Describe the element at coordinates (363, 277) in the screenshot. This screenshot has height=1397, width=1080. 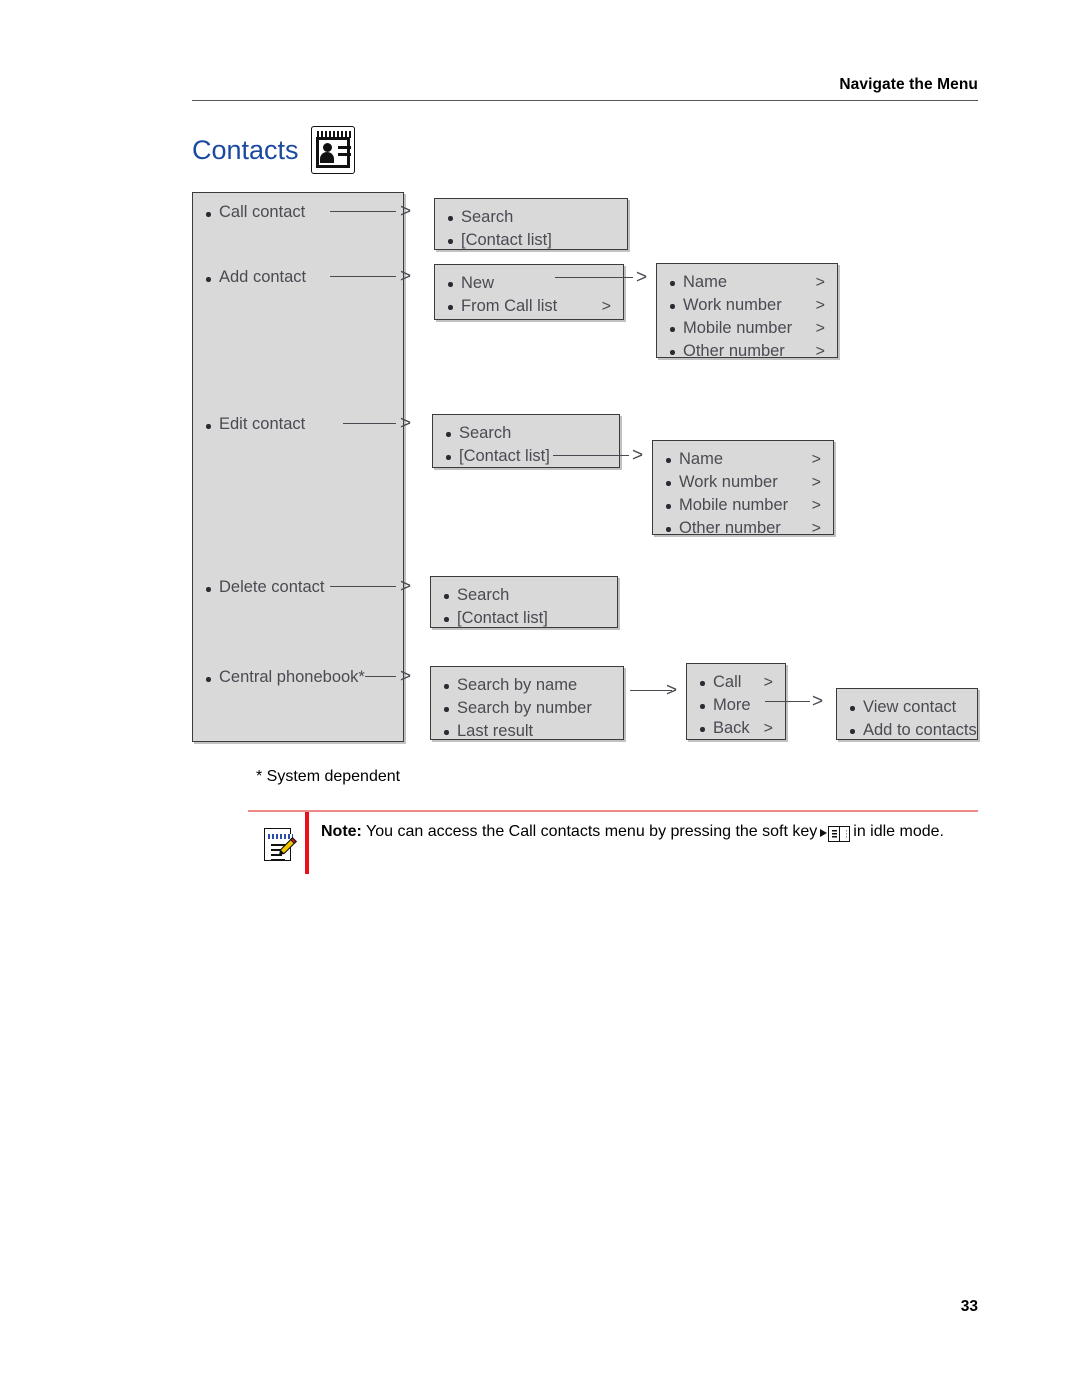
I see `connector-add-contact` at that location.